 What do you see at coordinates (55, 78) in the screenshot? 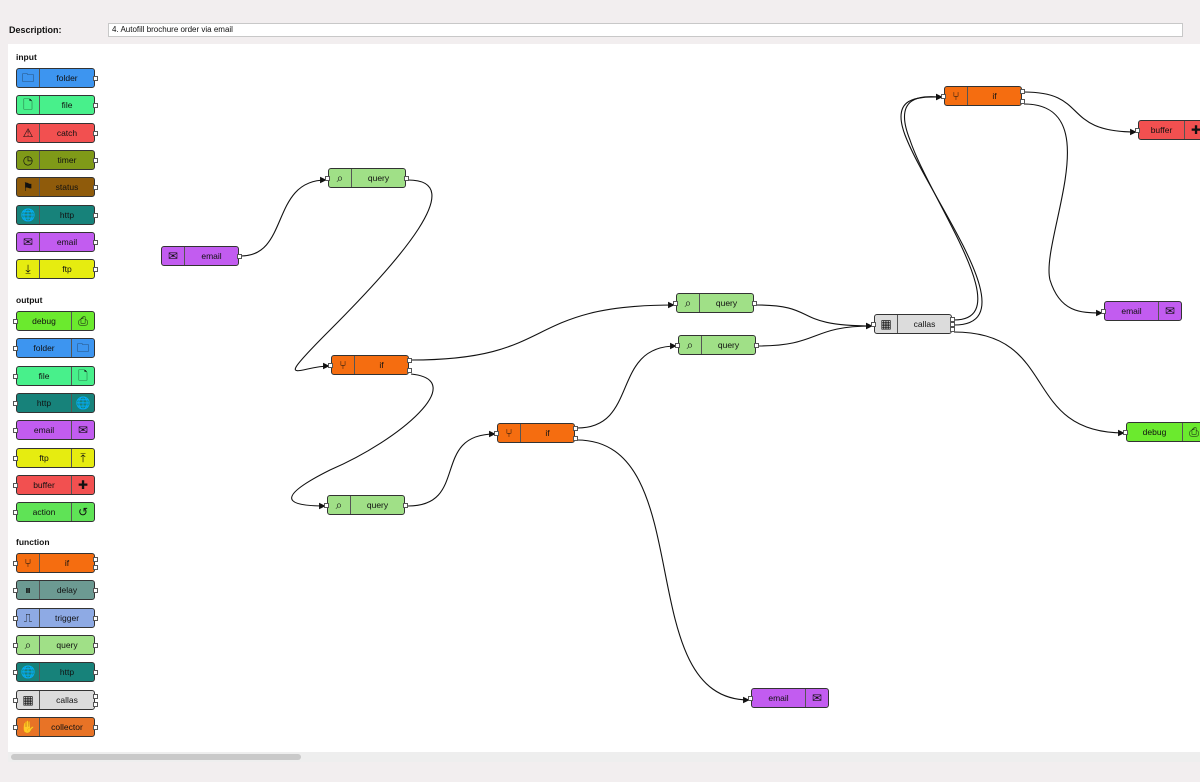
I see `palette-node-folder: 🗀 folder` at bounding box center [55, 78].